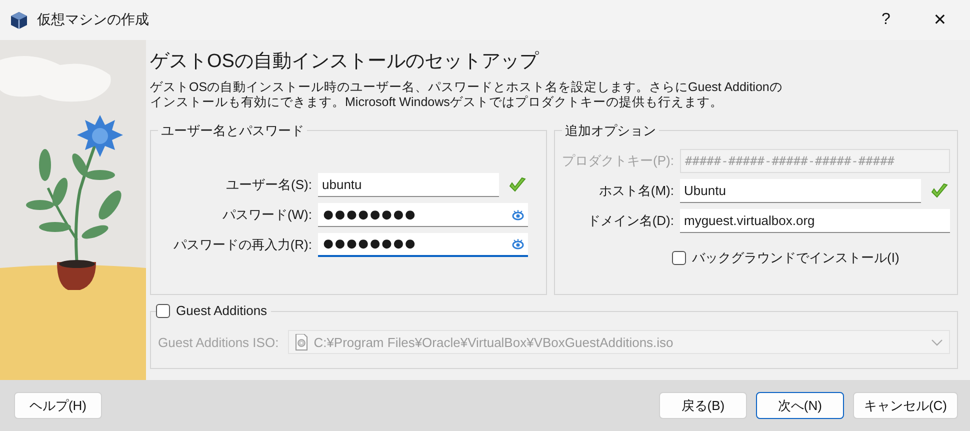 This screenshot has width=970, height=431. Describe the element at coordinates (815, 221) in the screenshot. I see `text-field: myguest.virtualbox.org` at that location.